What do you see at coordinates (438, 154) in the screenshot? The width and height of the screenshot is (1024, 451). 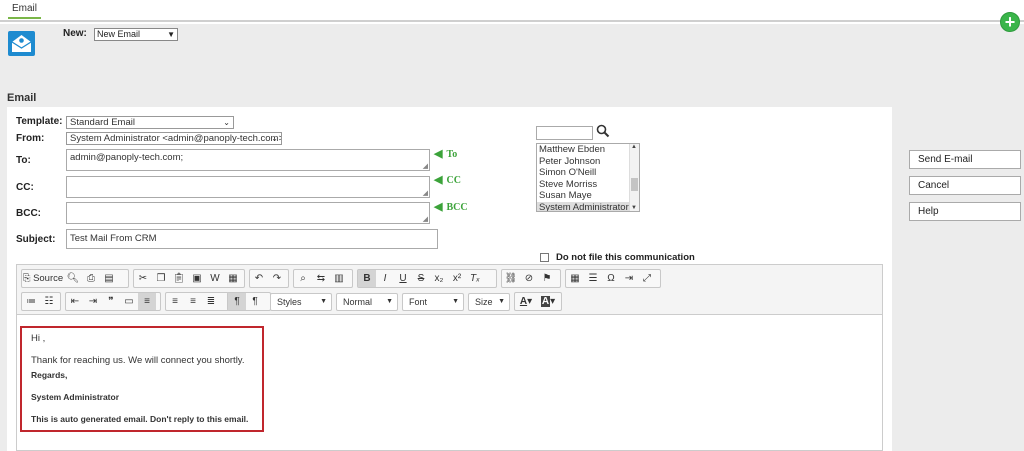 I see `left-arrow-icon: ◀` at bounding box center [438, 154].